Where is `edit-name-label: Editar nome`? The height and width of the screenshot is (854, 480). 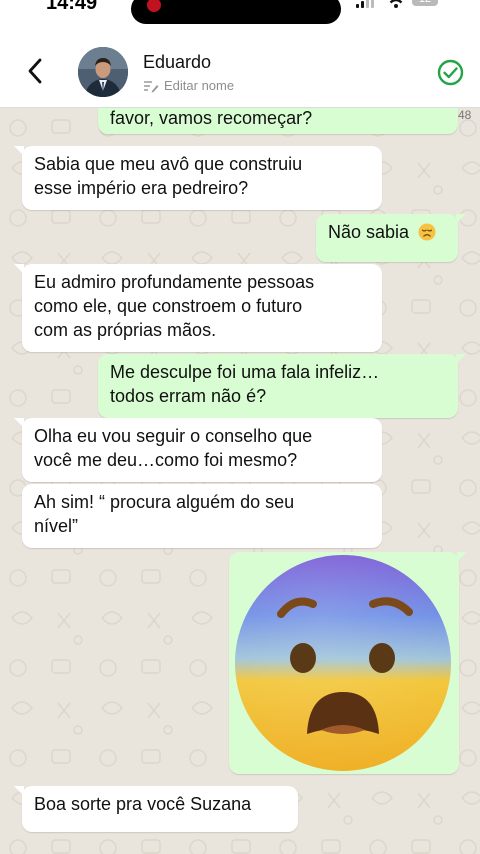 edit-name-label: Editar nome is located at coordinates (199, 85).